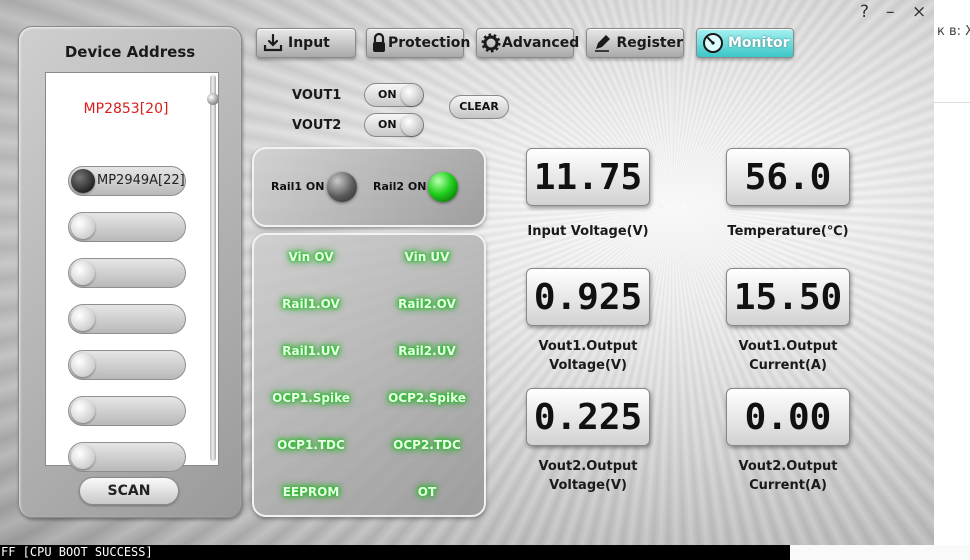 The image size is (970, 560). I want to click on clear-button: CLEAR, so click(479, 107).